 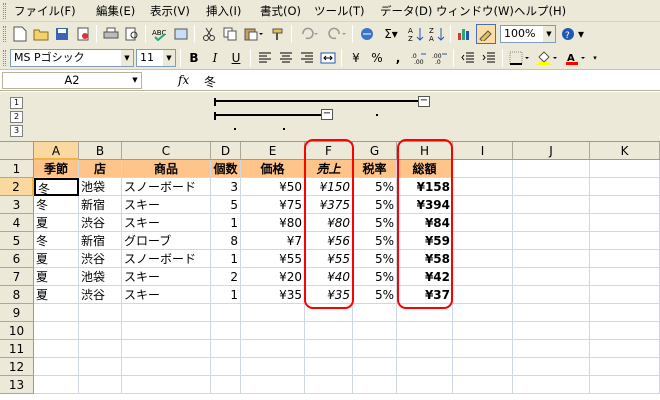 What do you see at coordinates (226, 349) in the screenshot?
I see `cell-d11` at bounding box center [226, 349].